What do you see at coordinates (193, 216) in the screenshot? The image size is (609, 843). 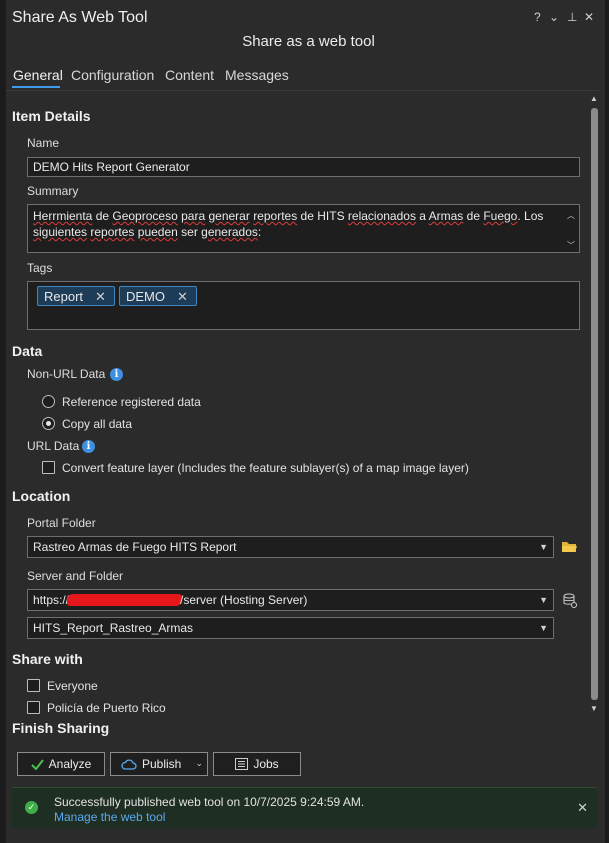 I see `summary-word: para` at bounding box center [193, 216].